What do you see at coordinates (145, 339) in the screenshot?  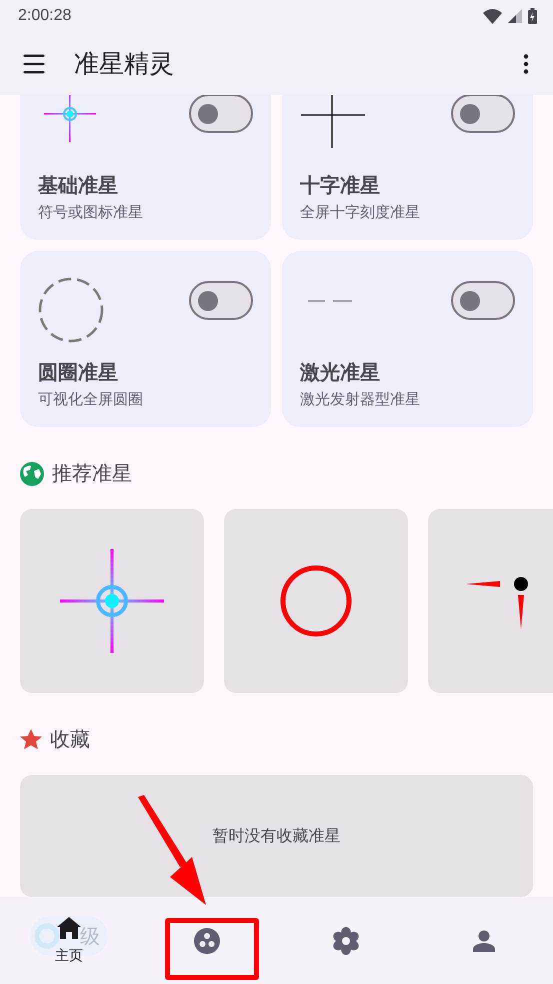 I see `crosshair-card: 圆圈准星 可视化全屏圆圈` at bounding box center [145, 339].